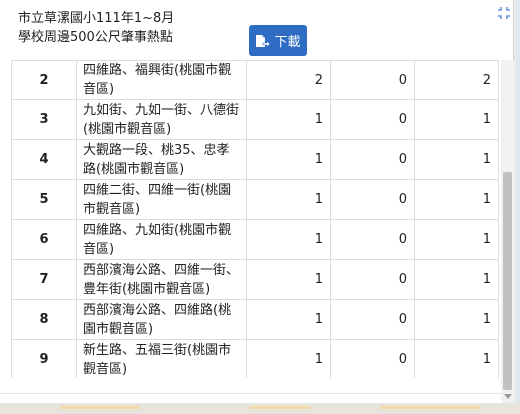  I want to click on title-line-1: 市立草漯國小111年1~8月, so click(96, 18).